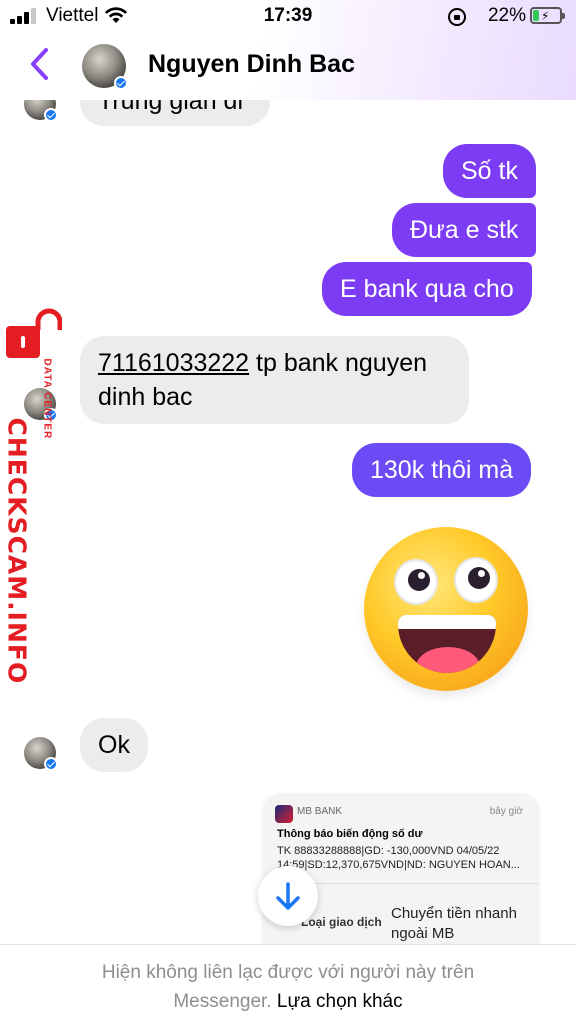 The width and height of the screenshot is (576, 1024). I want to click on top-bar: Viettel 17:39 22% ⚡ Nguyen Dinh Bac, so click(288, 50).